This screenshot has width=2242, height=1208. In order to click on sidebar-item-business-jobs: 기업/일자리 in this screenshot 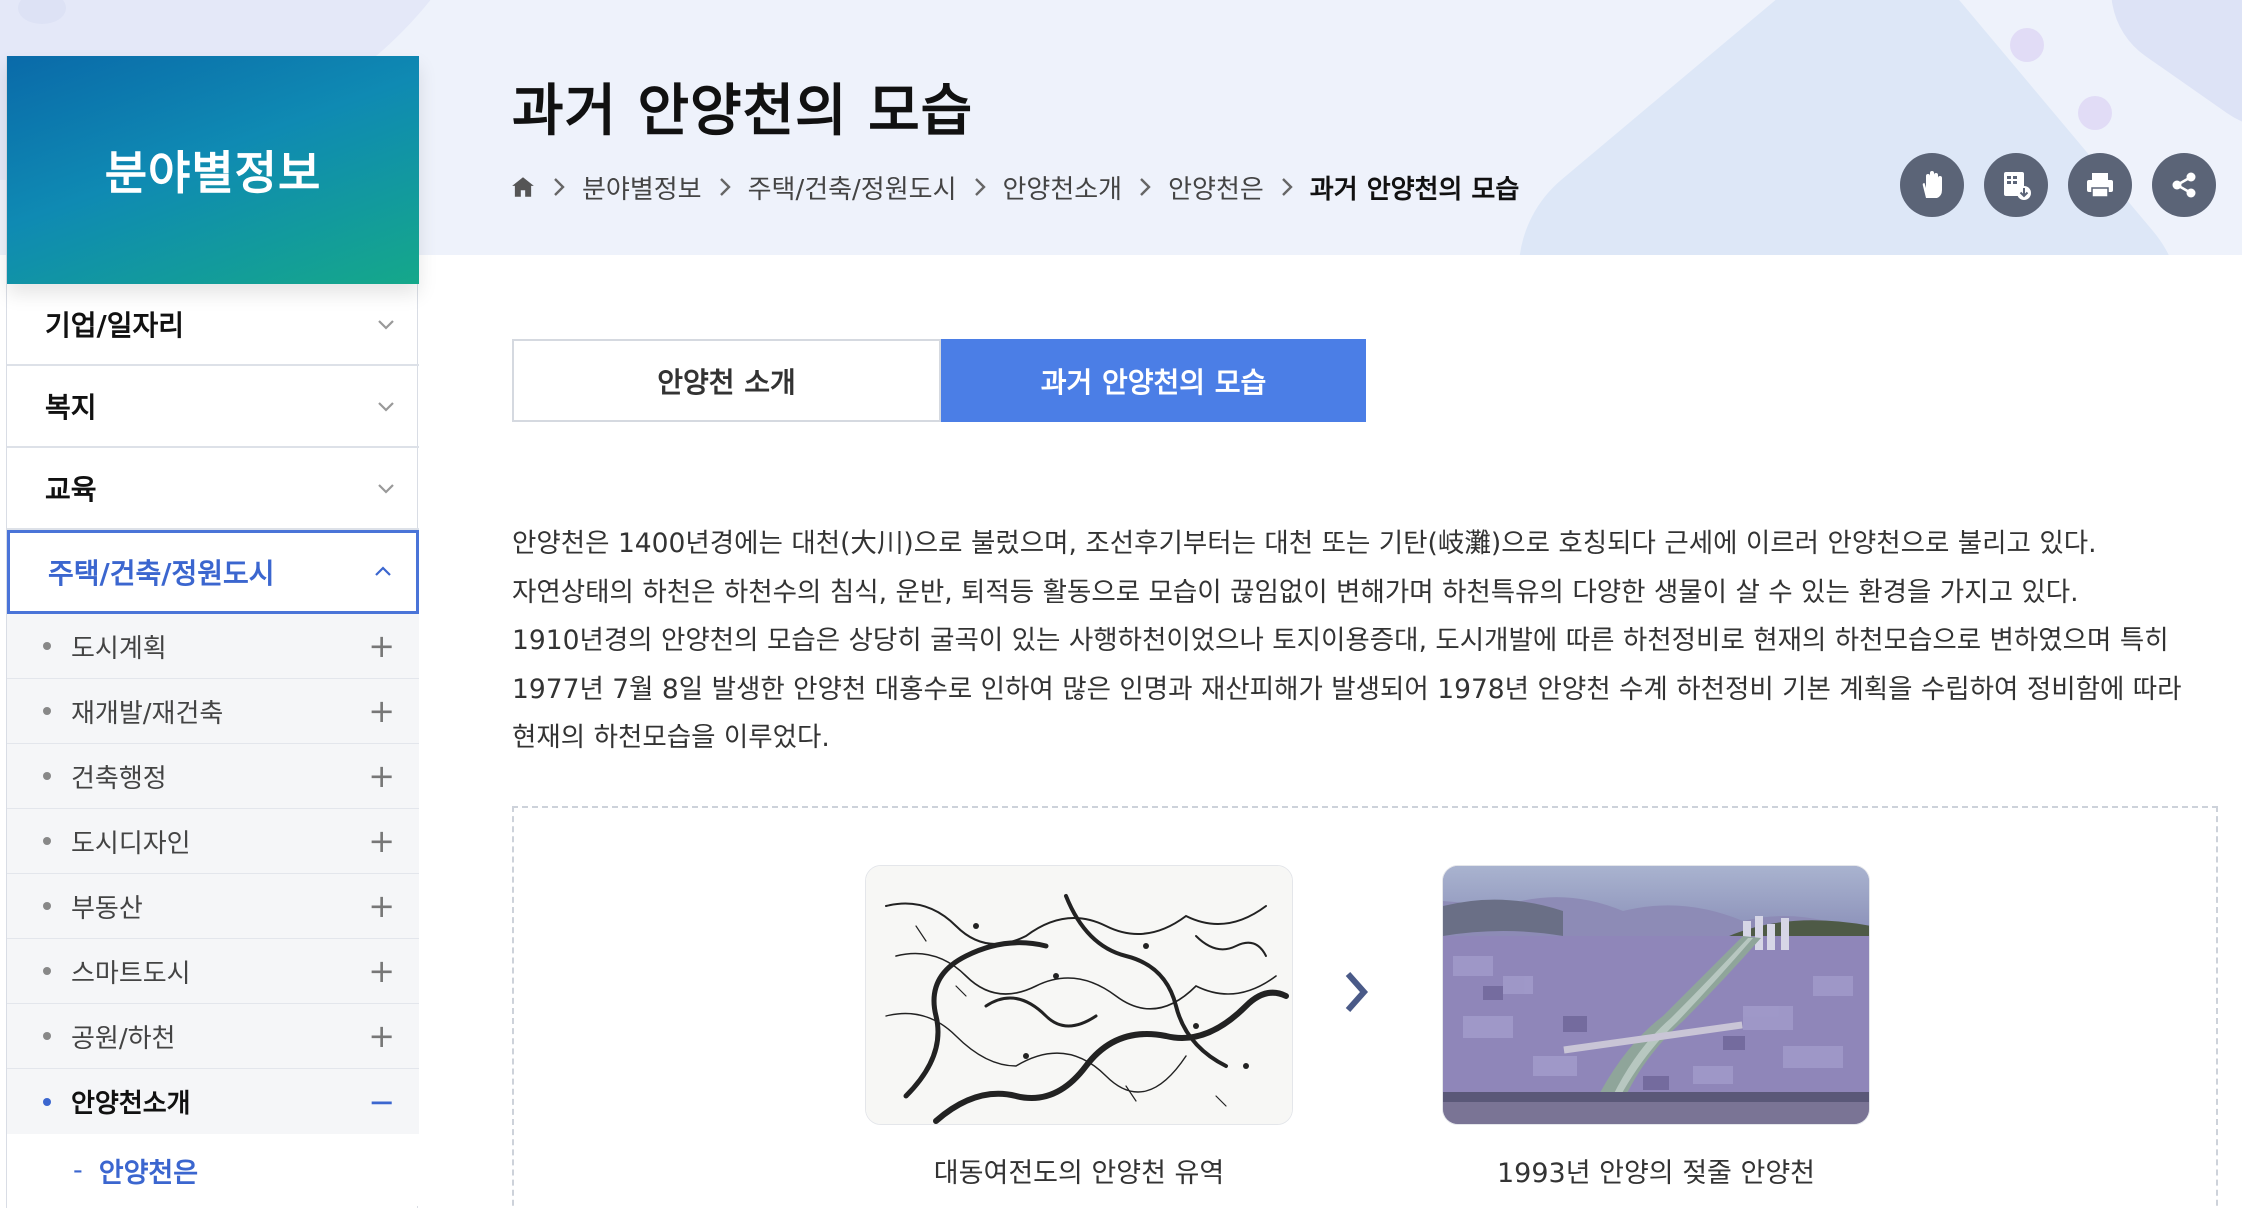, I will do `click(213, 325)`.